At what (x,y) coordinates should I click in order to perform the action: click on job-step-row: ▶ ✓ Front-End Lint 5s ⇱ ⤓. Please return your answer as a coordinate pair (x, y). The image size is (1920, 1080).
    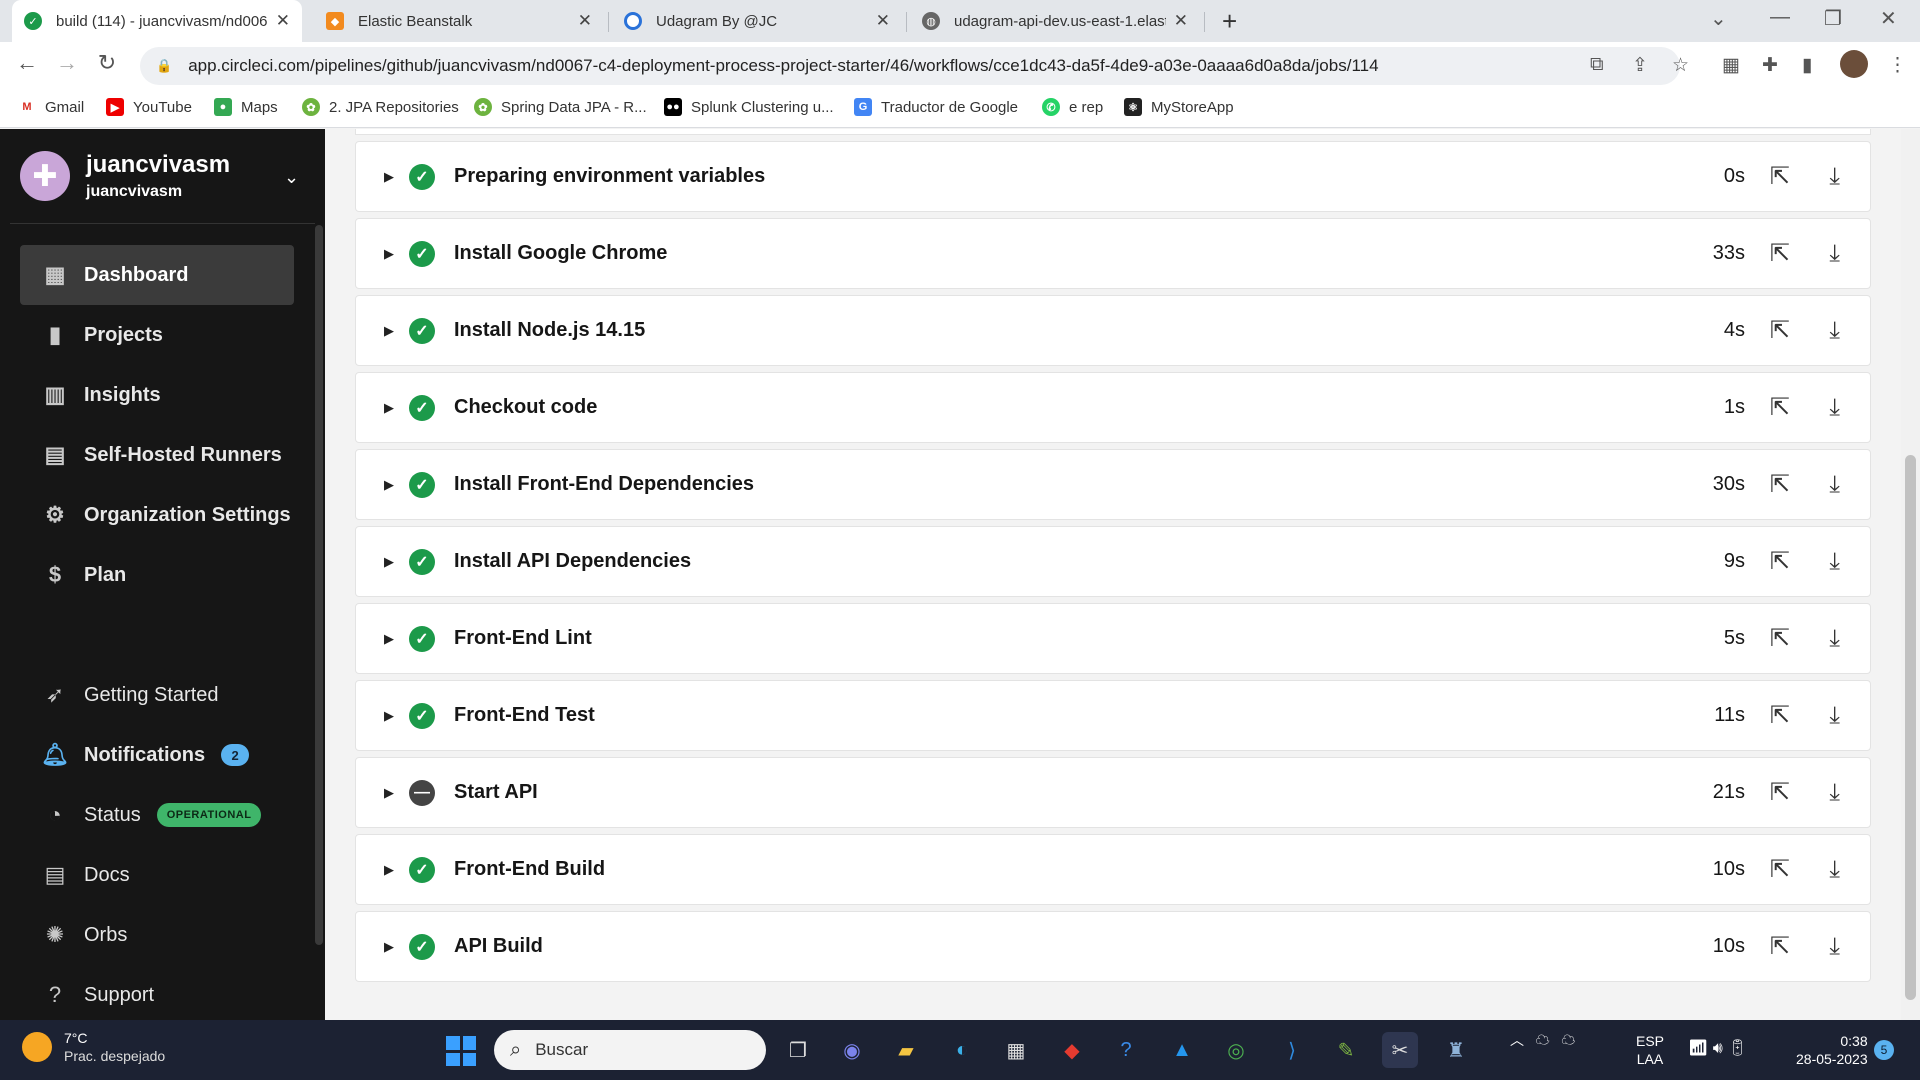
    Looking at the image, I should click on (1113, 638).